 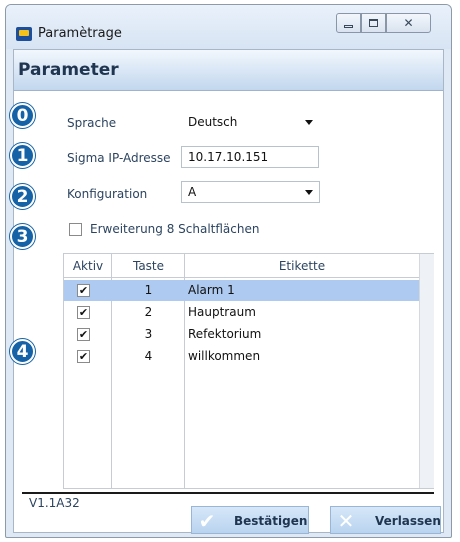 What do you see at coordinates (224, 356) in the screenshot?
I see `label-cell: willkommen` at bounding box center [224, 356].